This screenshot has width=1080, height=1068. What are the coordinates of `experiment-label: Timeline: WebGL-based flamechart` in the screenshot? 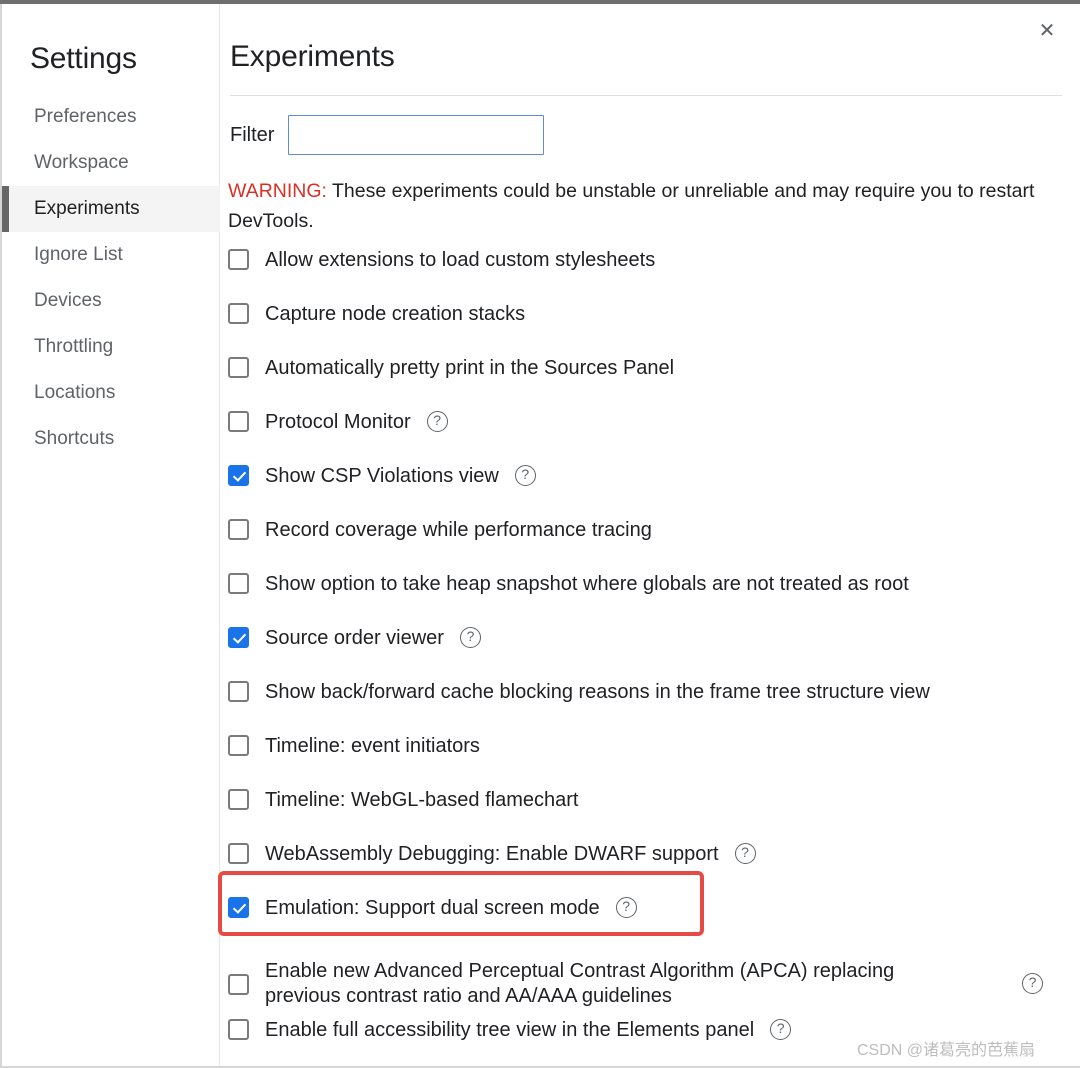 It's located at (422, 800).